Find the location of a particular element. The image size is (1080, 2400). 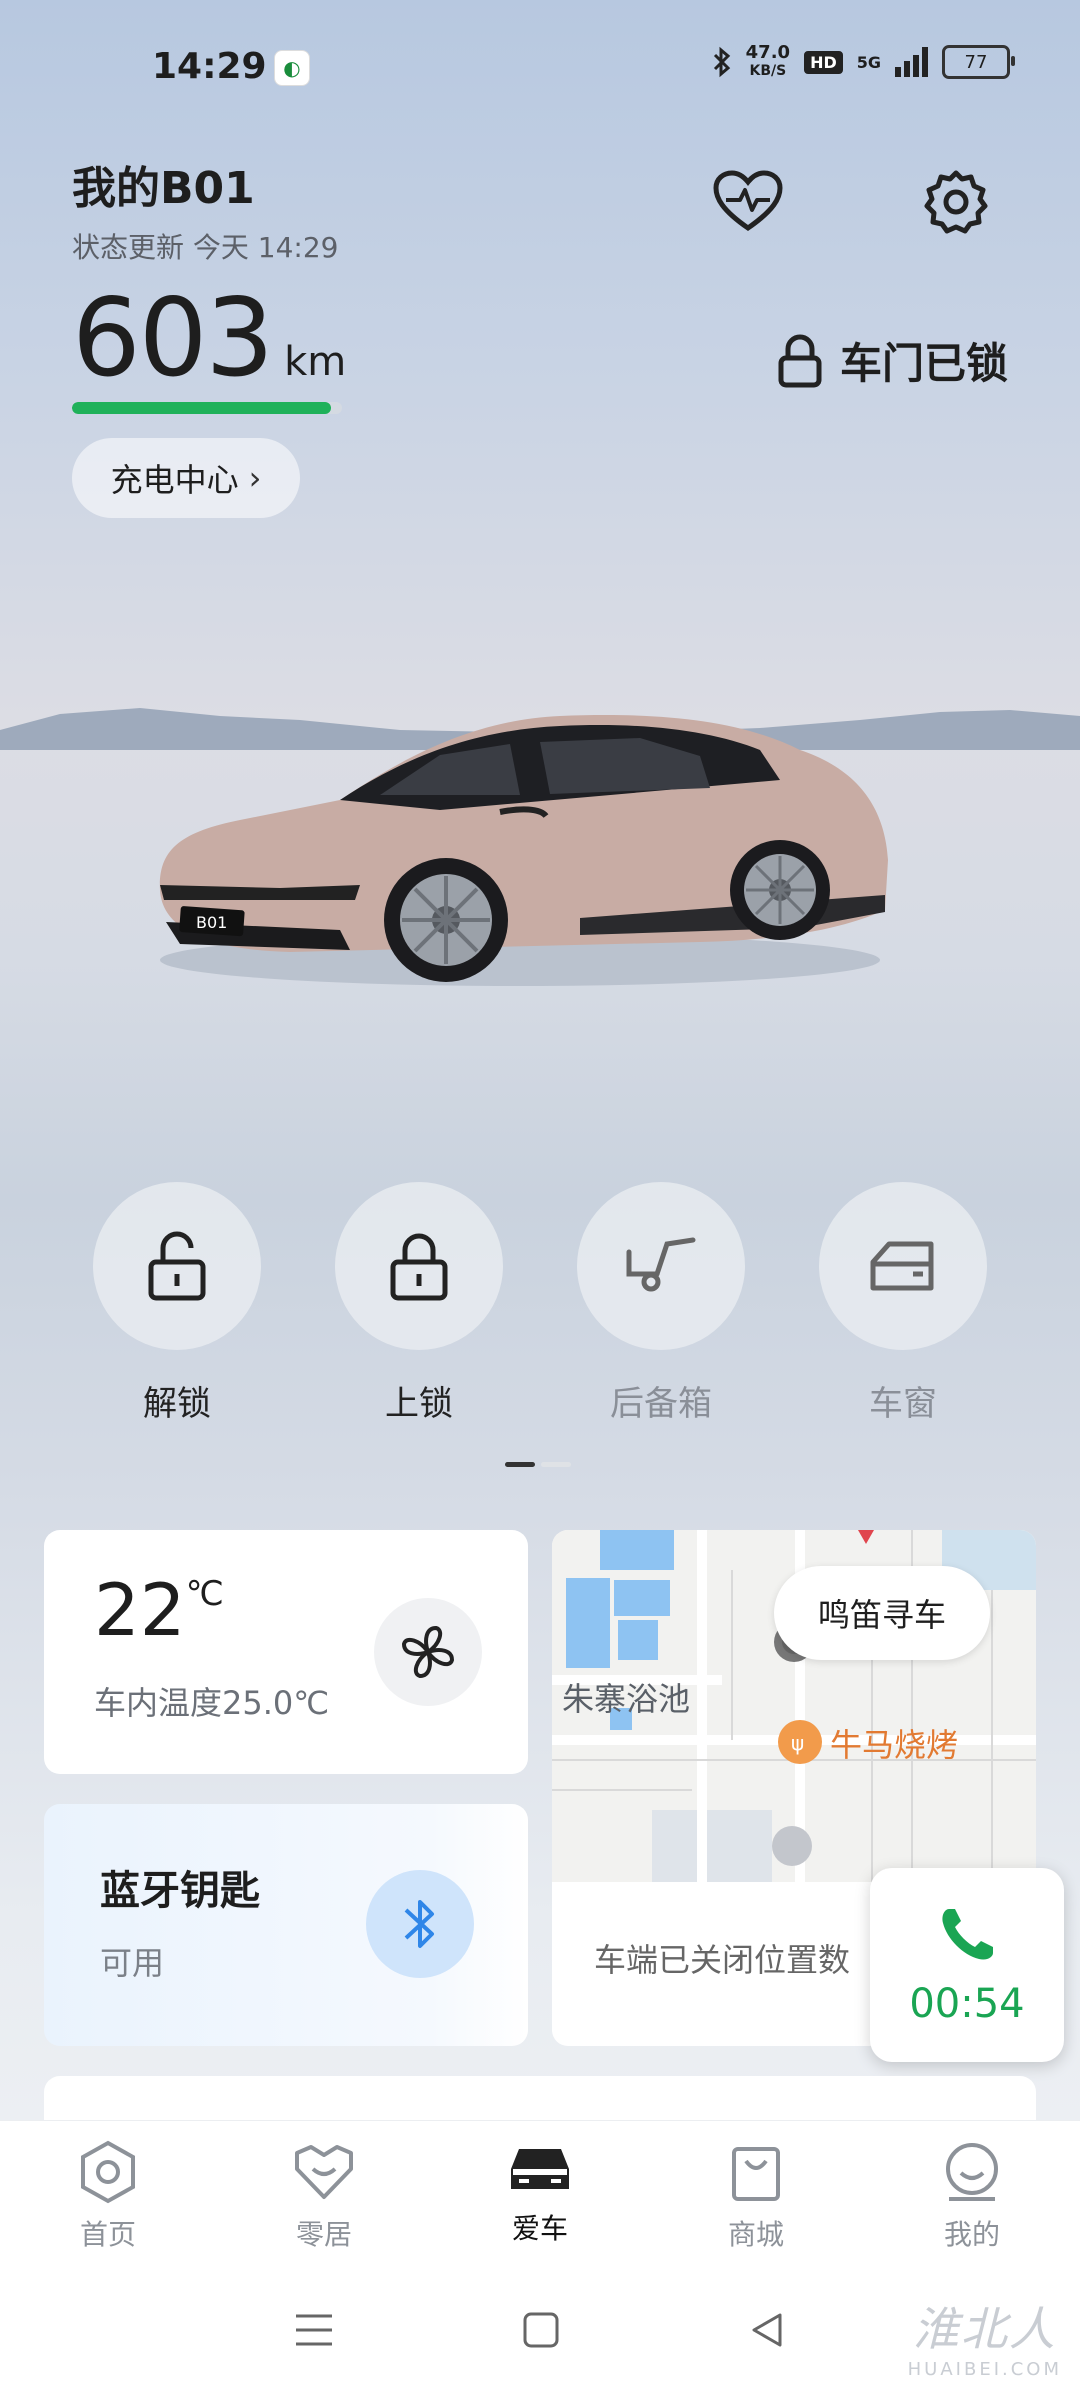

lock-icon is located at coordinates (419, 1267).